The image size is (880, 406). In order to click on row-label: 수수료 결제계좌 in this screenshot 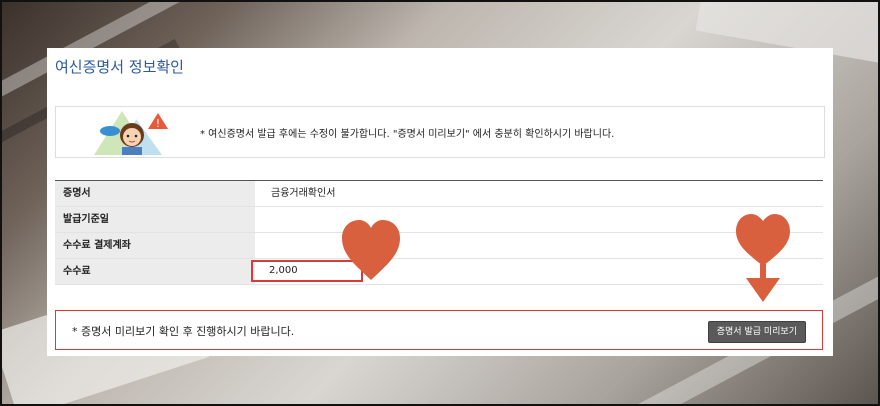, I will do `click(155, 245)`.